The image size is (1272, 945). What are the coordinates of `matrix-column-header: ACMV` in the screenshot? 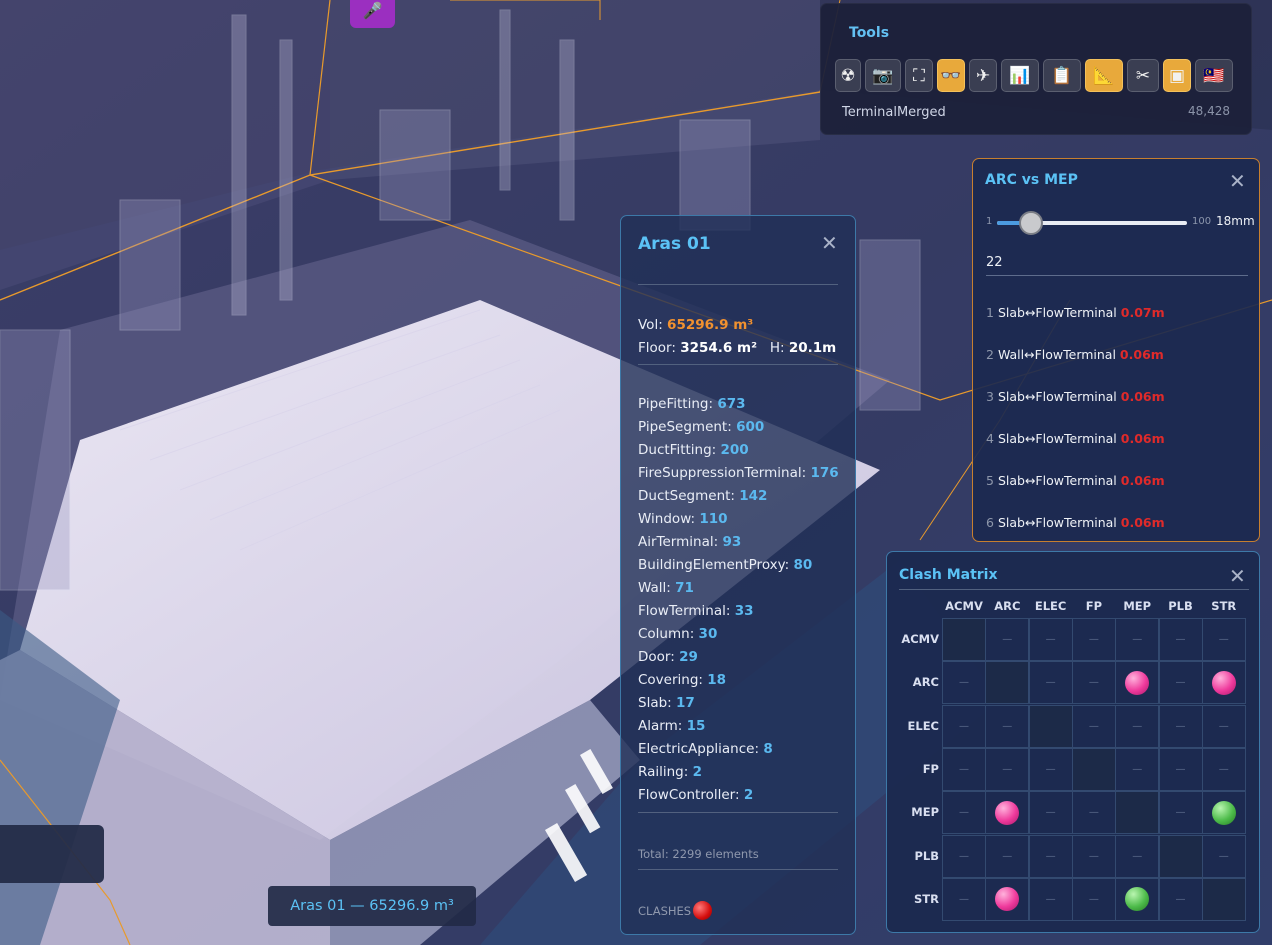 It's located at (964, 606).